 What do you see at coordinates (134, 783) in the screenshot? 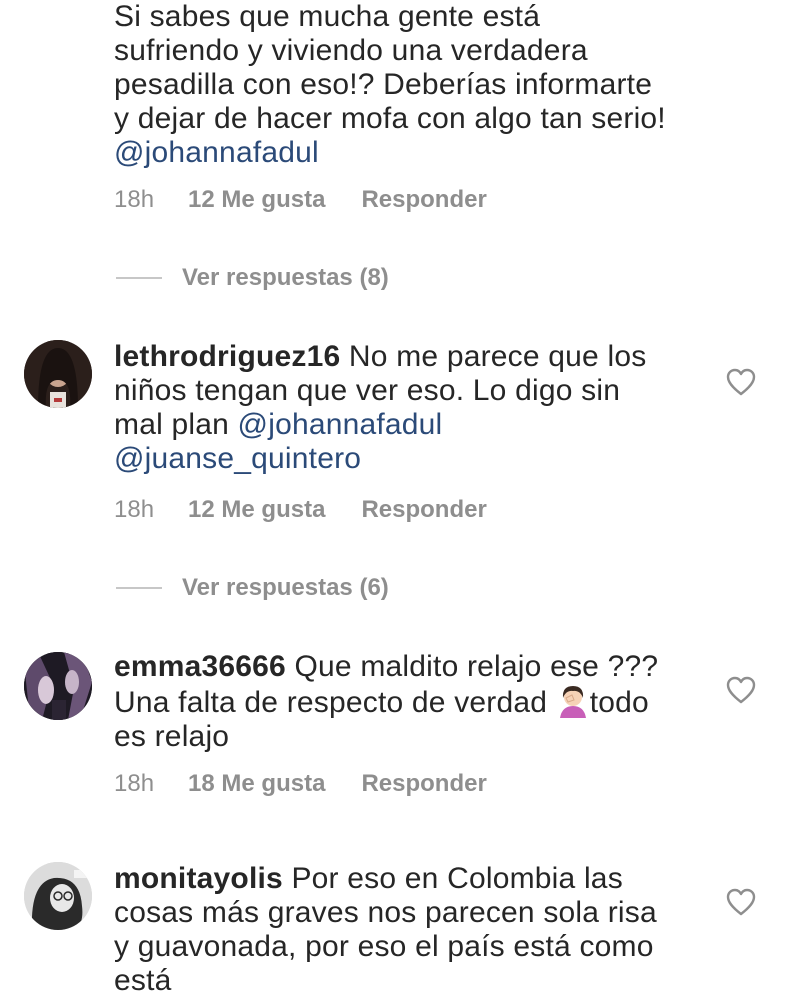
I see `comment-3-time: 18h` at bounding box center [134, 783].